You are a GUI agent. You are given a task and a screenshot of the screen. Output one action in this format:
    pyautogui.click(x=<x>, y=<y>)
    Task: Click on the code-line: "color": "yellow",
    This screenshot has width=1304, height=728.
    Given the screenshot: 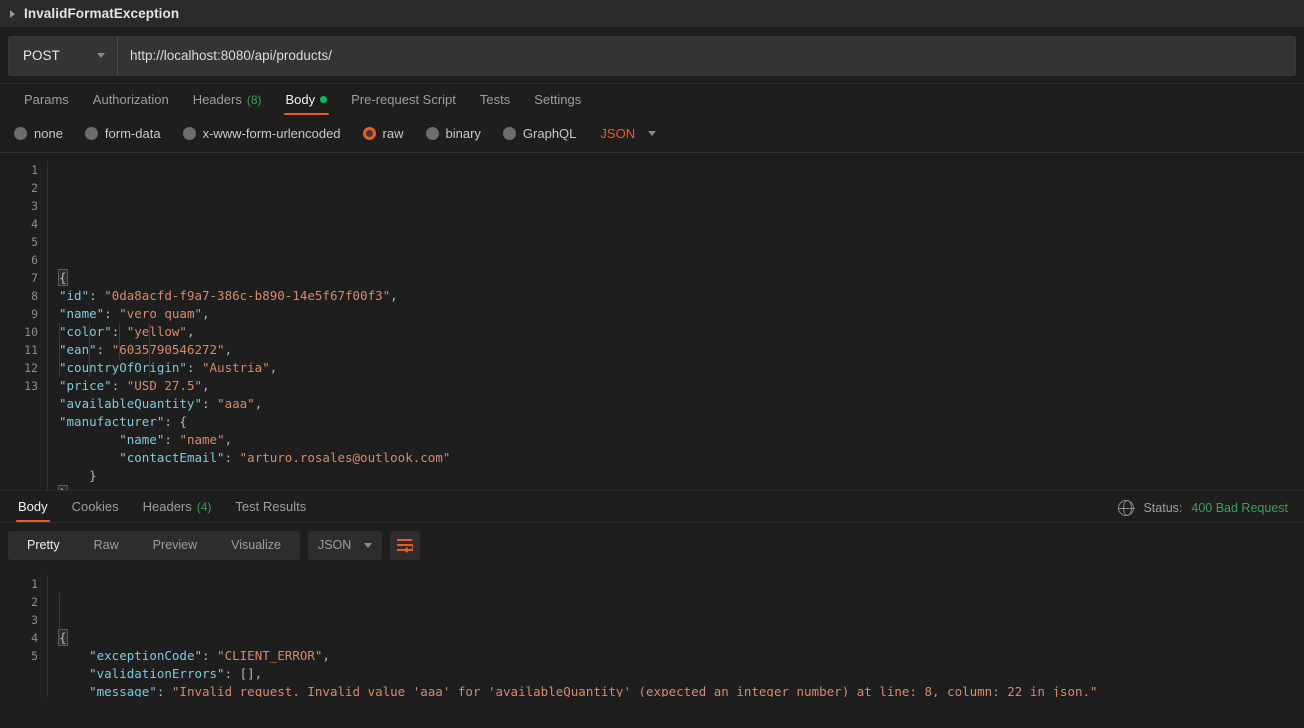 What is the action you would take?
    pyautogui.click(x=681, y=332)
    